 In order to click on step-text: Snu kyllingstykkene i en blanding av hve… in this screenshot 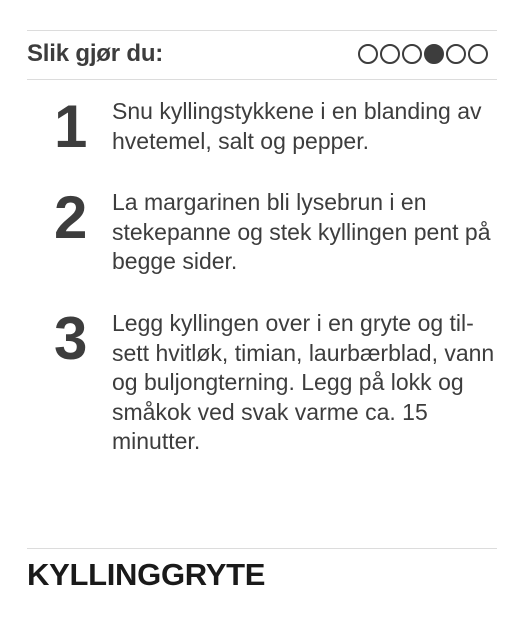, I will do `click(297, 126)`.